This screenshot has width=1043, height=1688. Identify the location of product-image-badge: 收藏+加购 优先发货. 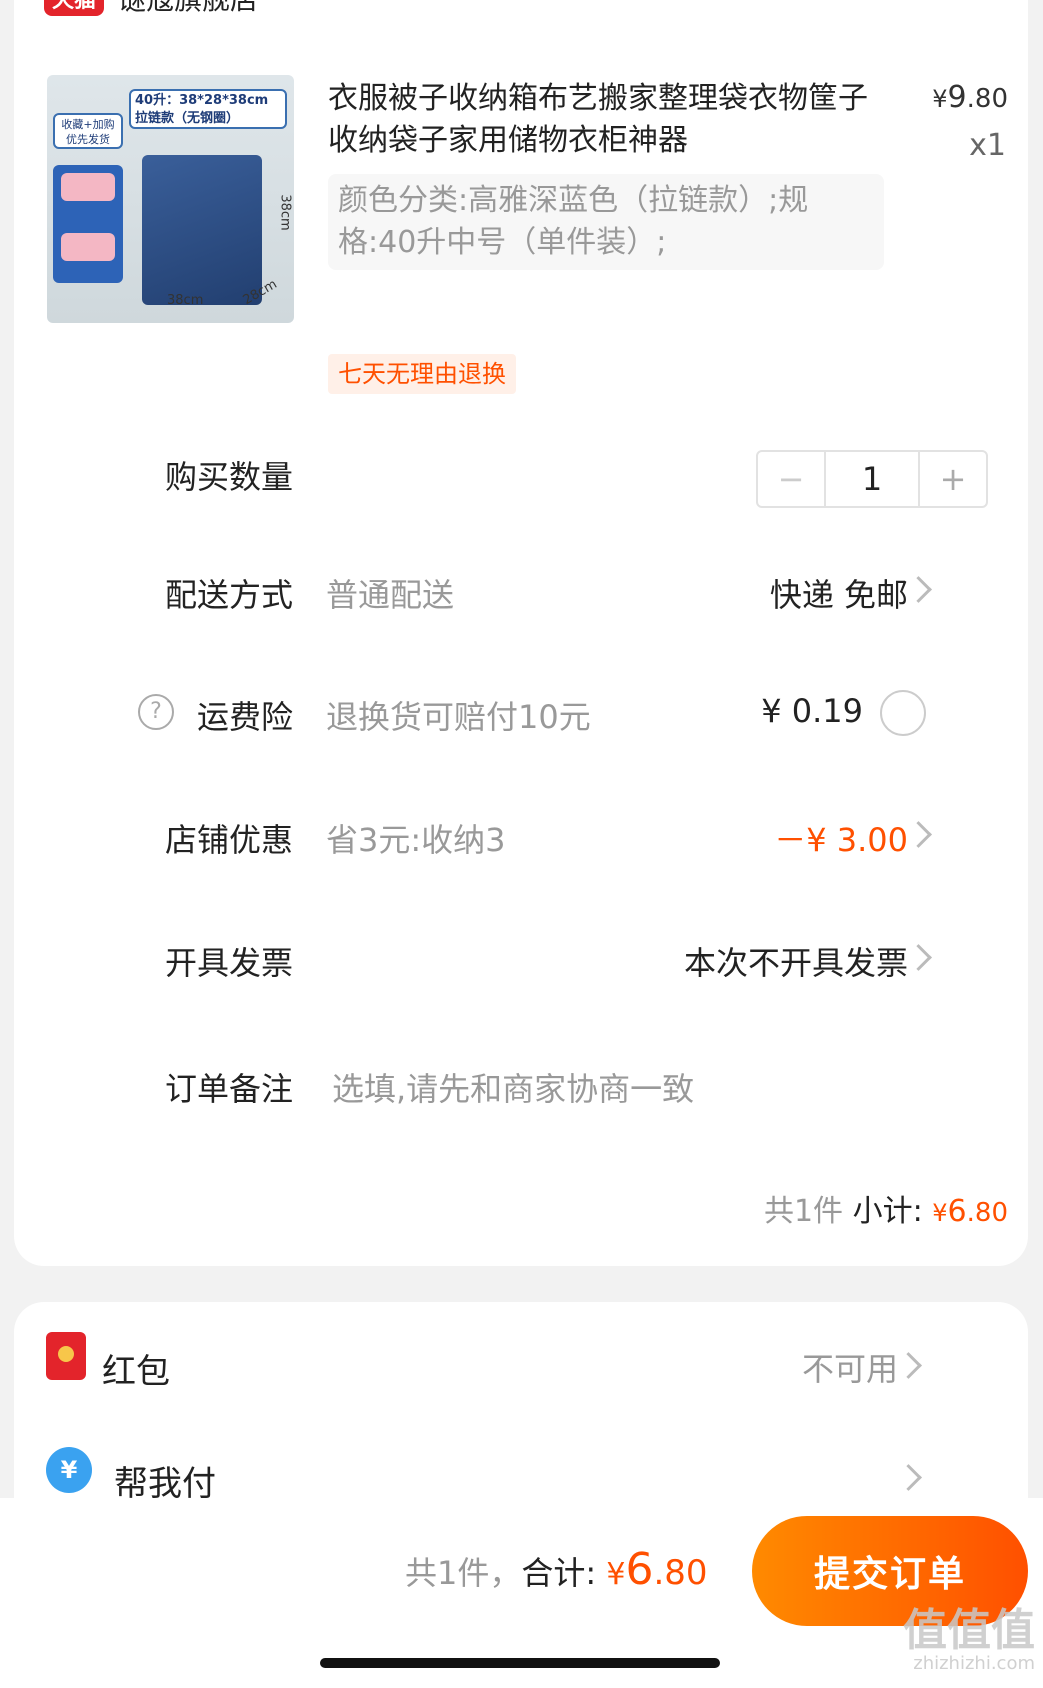
(88, 131).